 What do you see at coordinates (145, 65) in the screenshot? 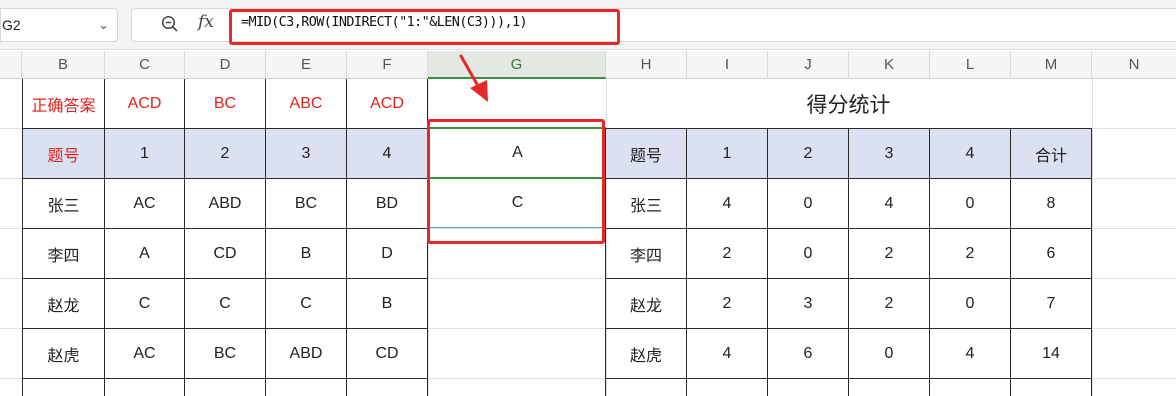
I see `column-header-c: C` at bounding box center [145, 65].